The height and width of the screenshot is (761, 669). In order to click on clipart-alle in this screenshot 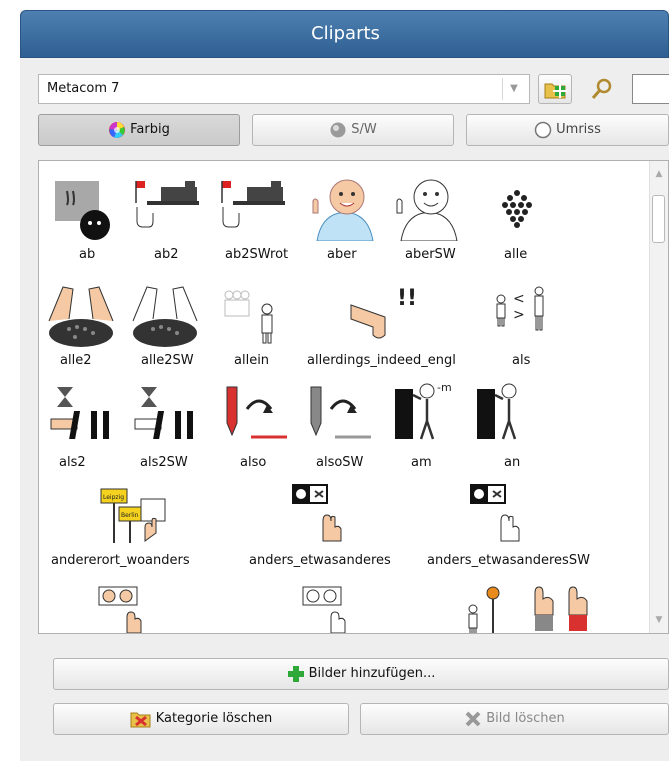, I will do `click(517, 209)`.